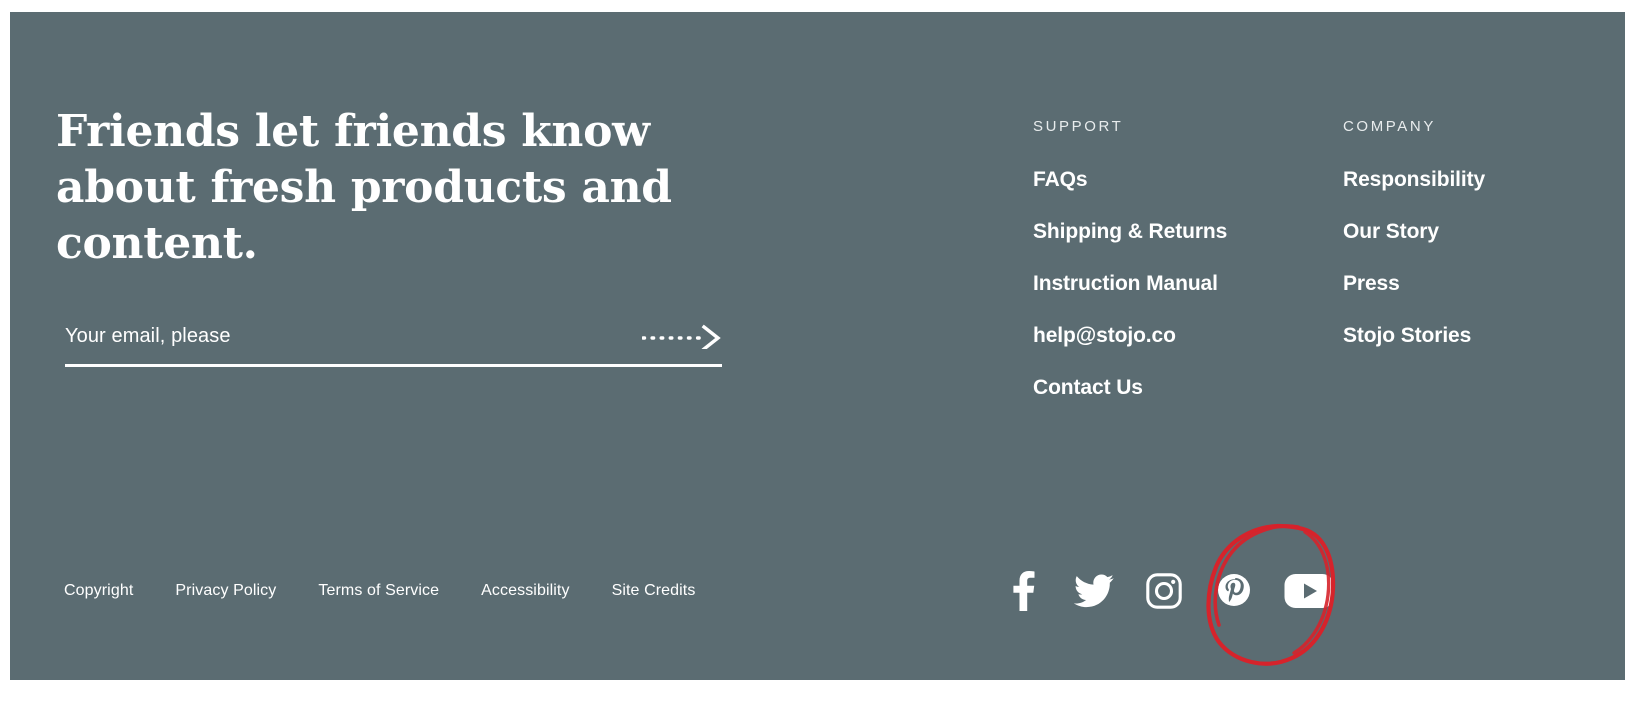 This screenshot has height=722, width=1648. I want to click on newsletter-input-underline, so click(393, 365).